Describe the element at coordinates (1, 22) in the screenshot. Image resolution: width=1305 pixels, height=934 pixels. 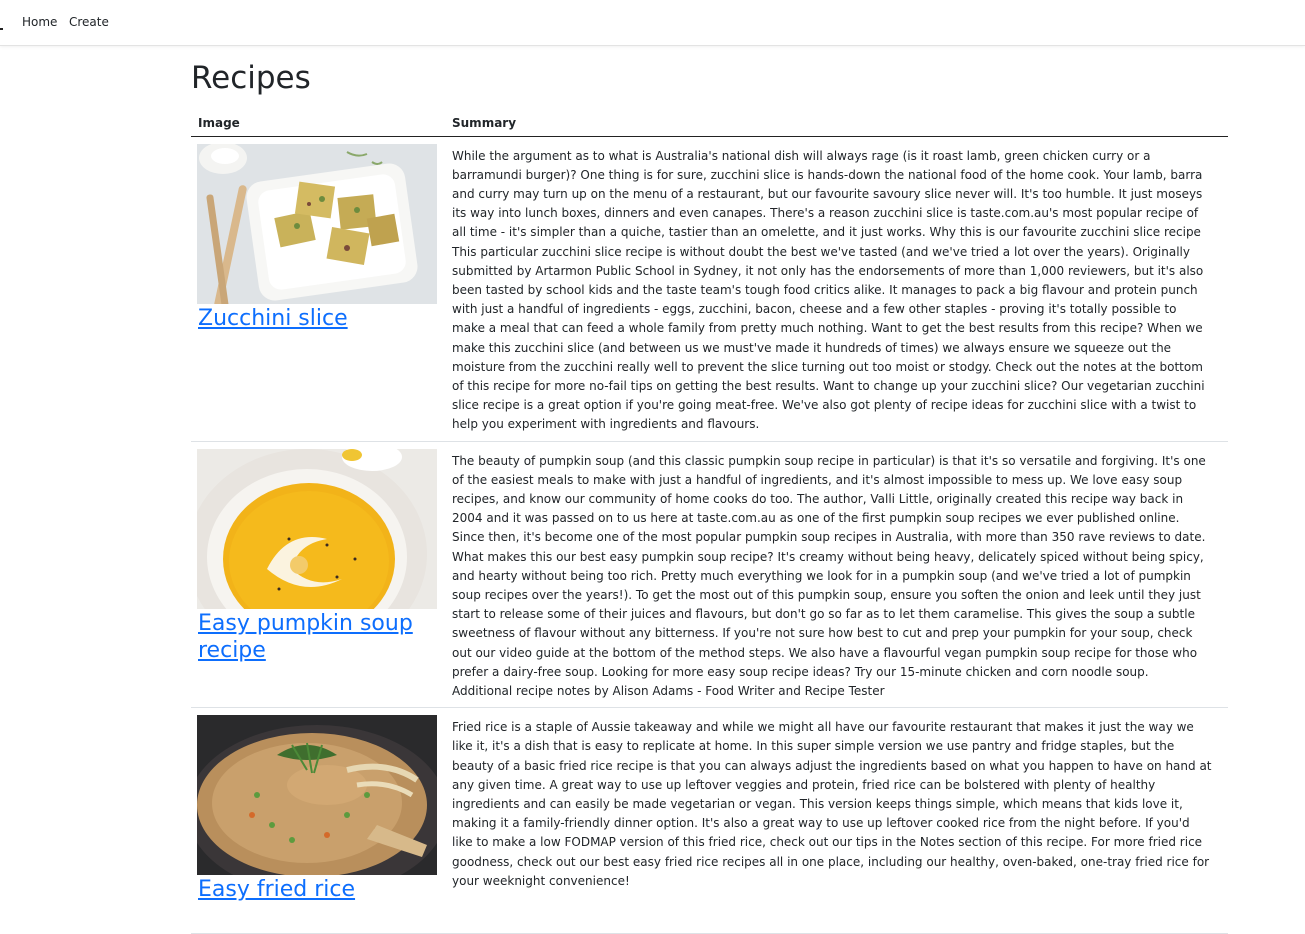
I see `brand-link` at that location.